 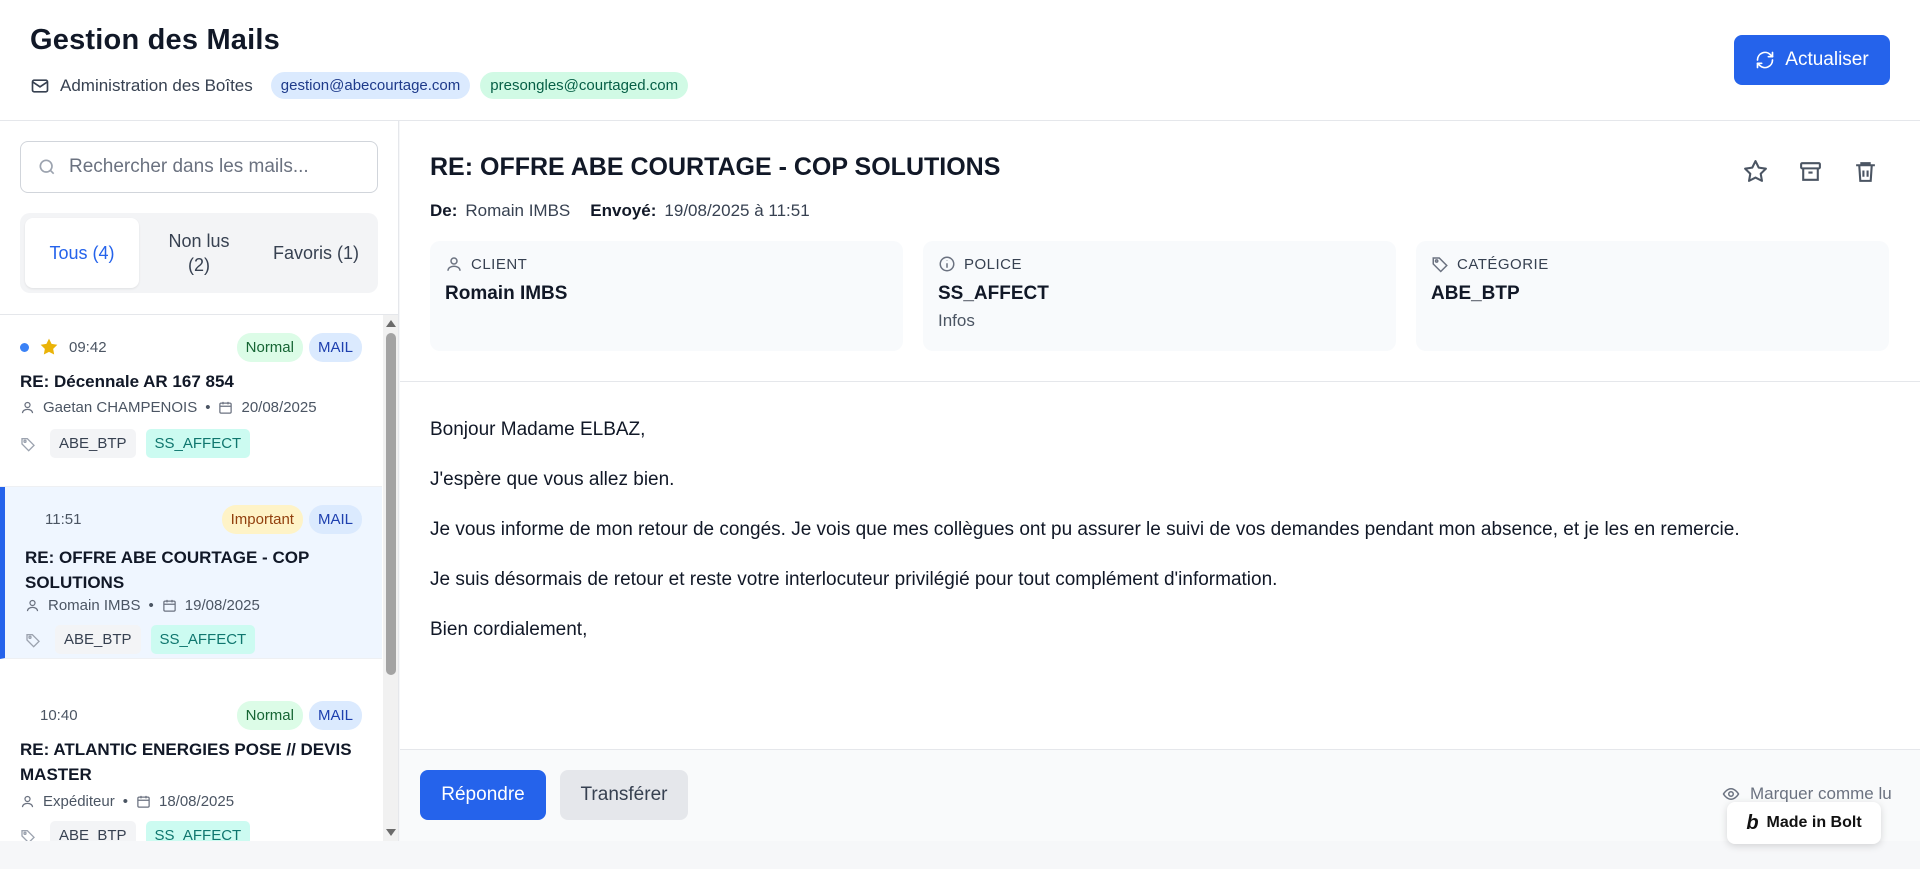 What do you see at coordinates (444, 210) in the screenshot?
I see `from-label: De:` at bounding box center [444, 210].